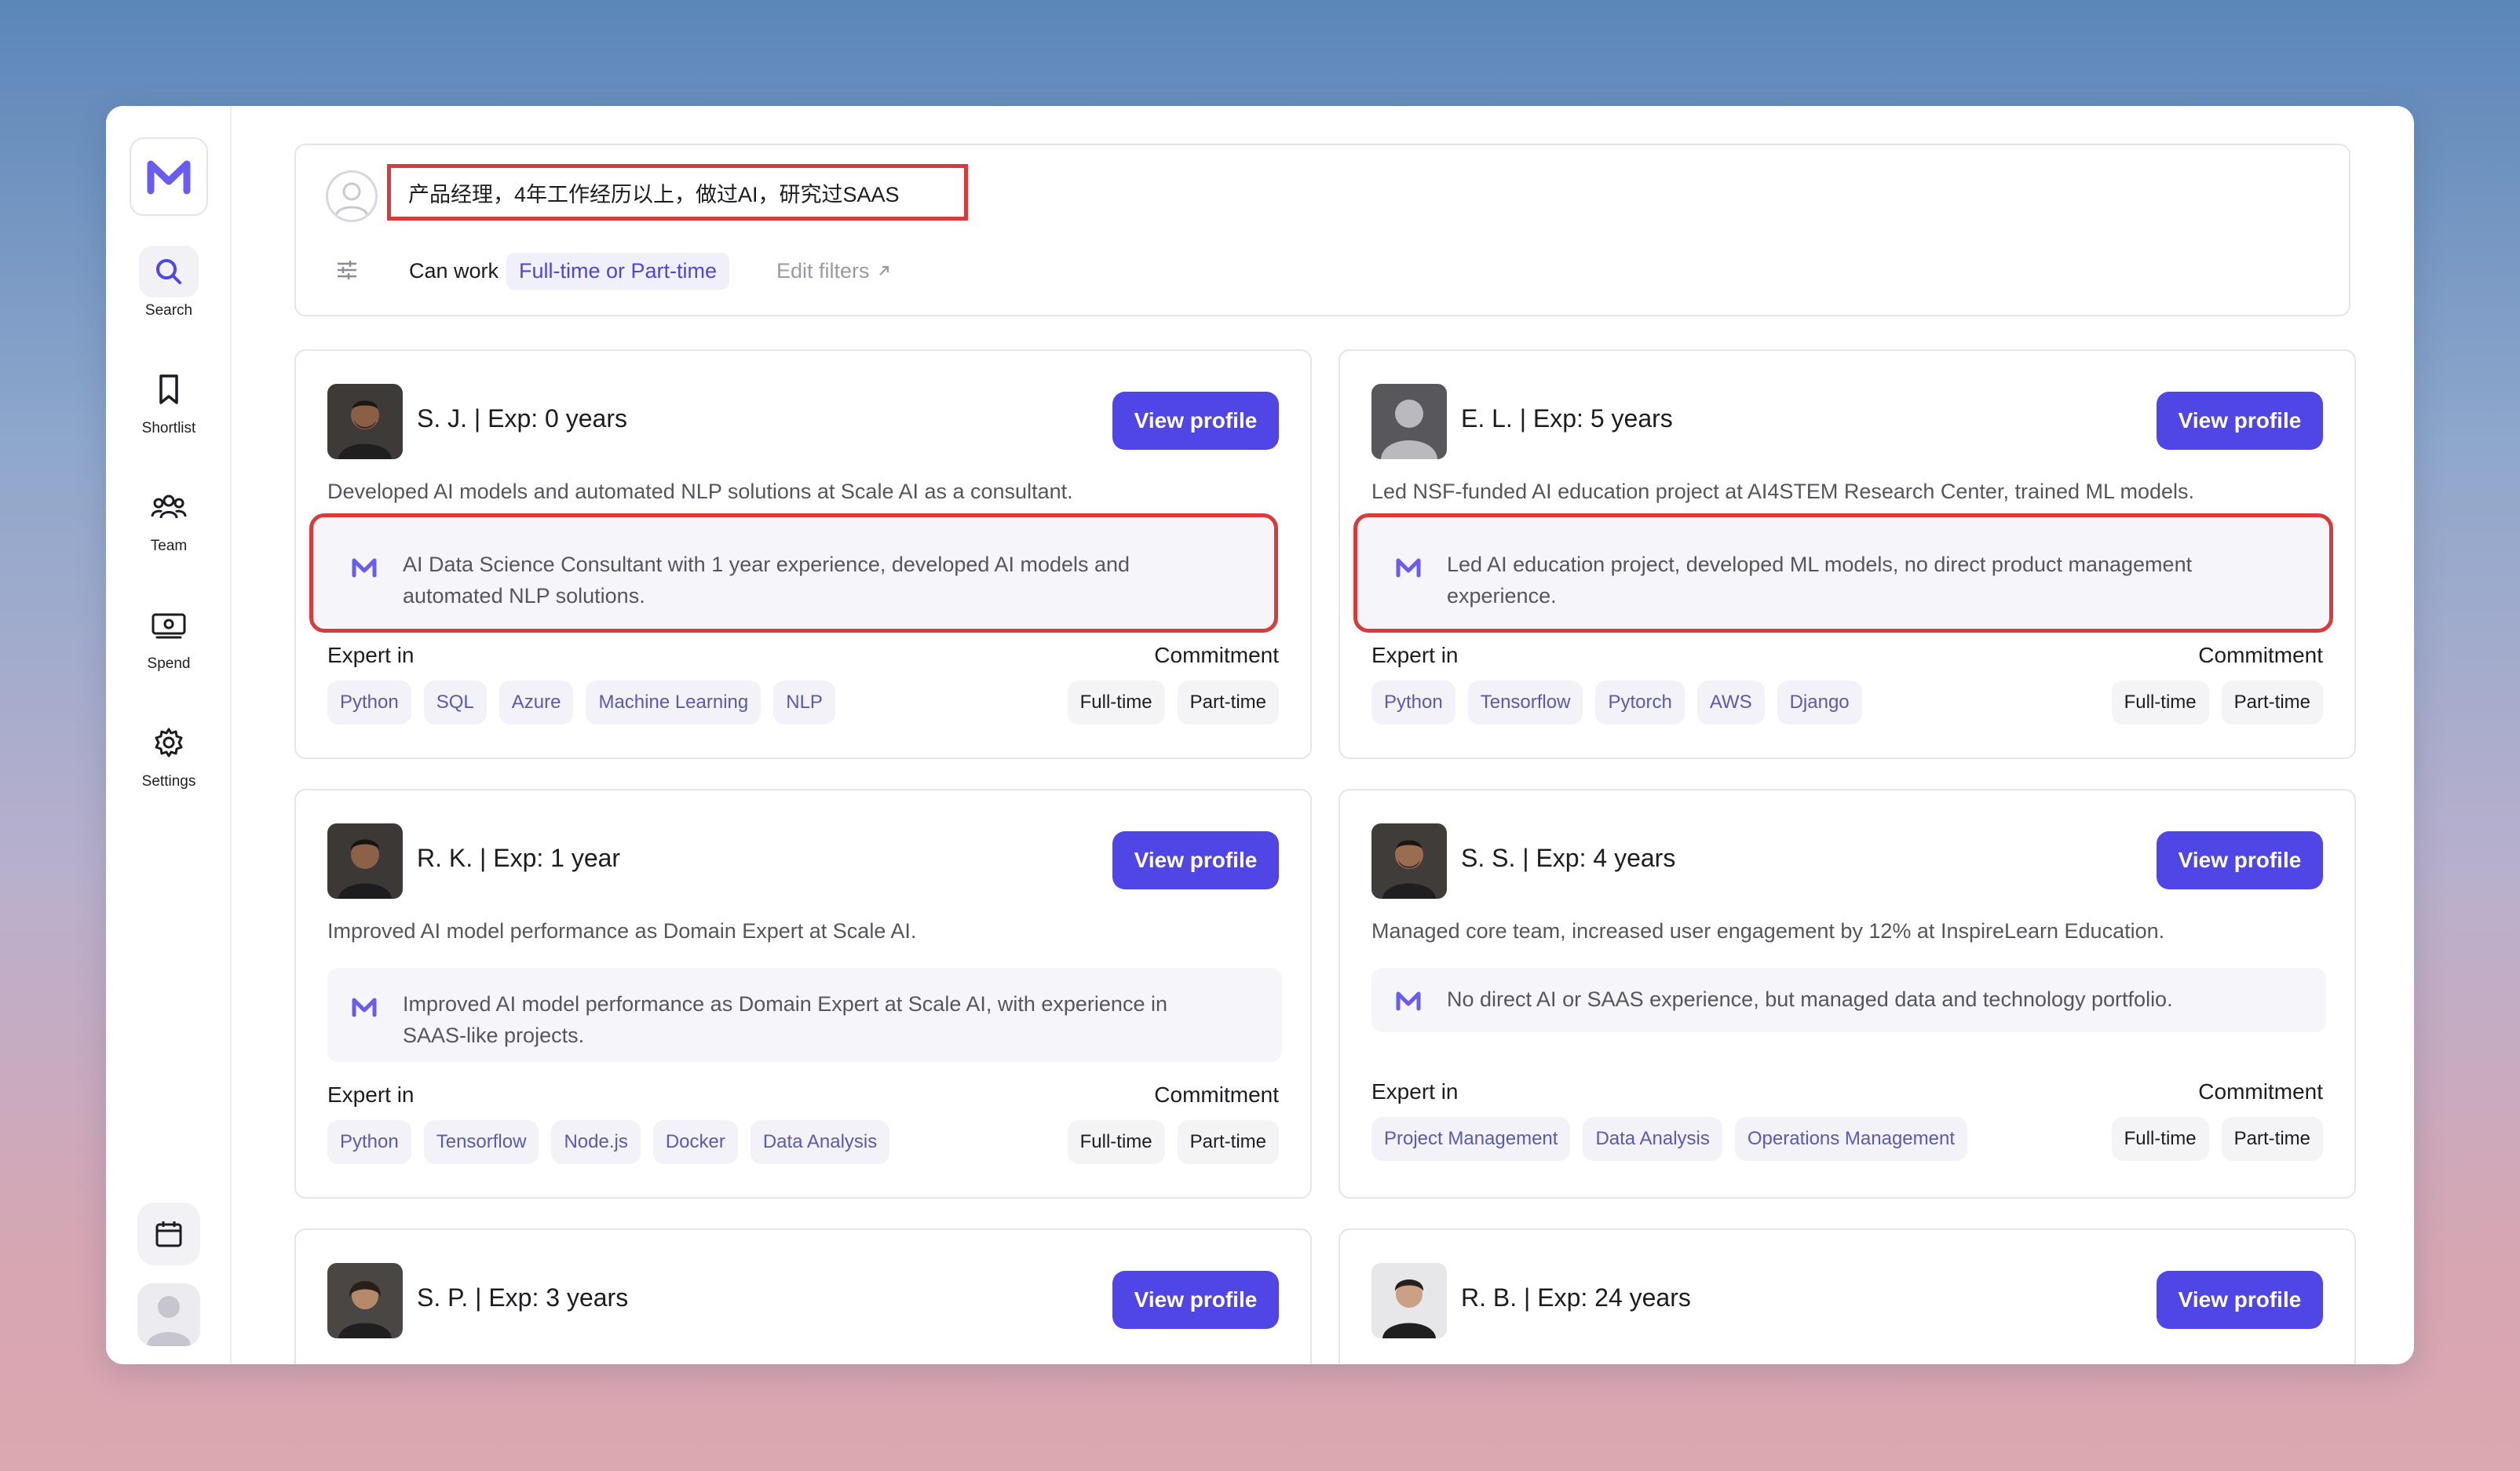 This screenshot has height=1471, width=2520. I want to click on skill-tag: Pytorch, so click(1640, 703).